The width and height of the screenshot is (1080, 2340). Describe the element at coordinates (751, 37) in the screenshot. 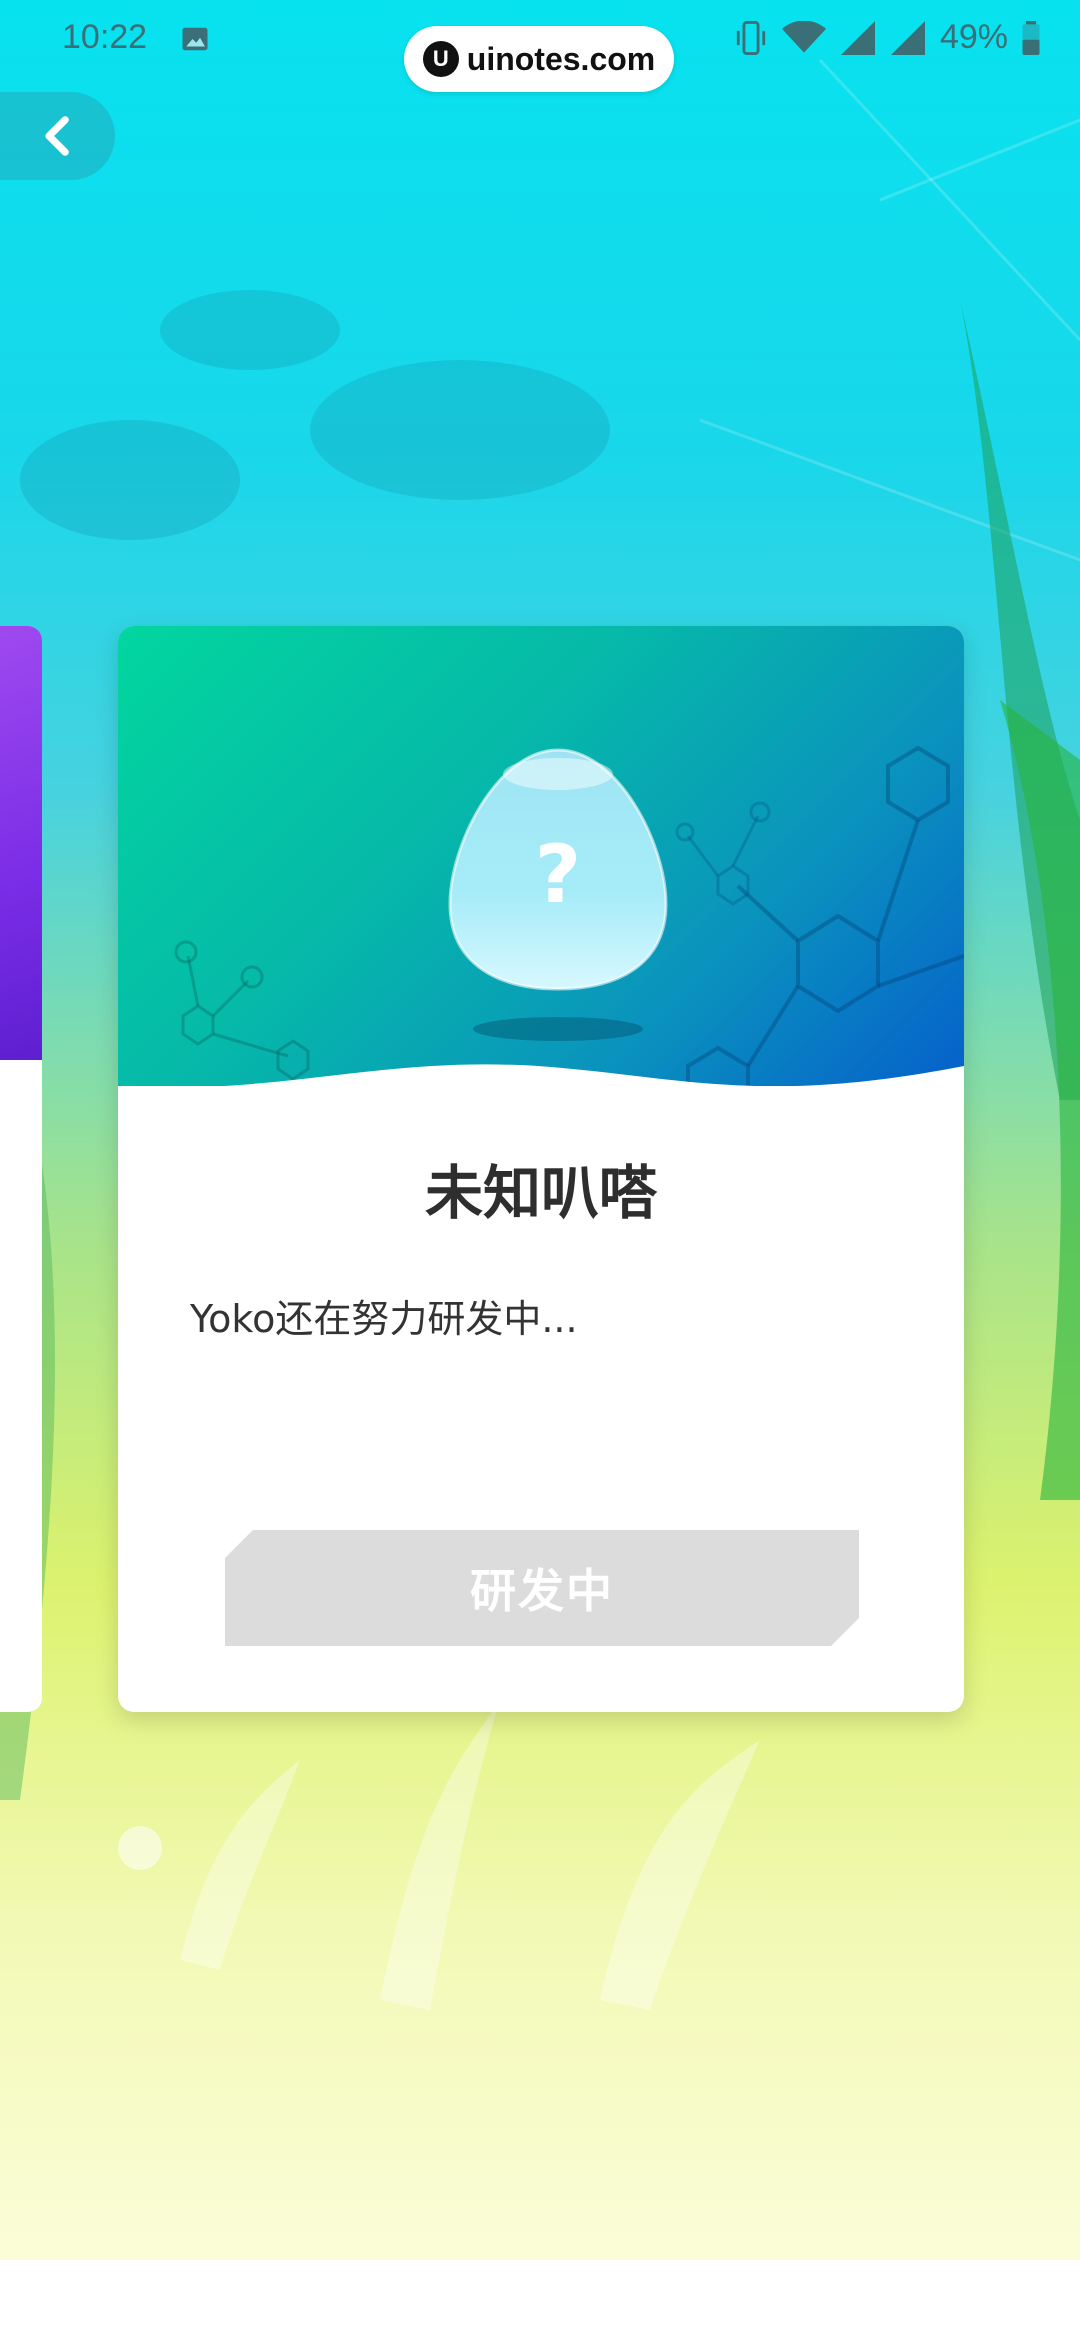

I see `vibrate-icon` at that location.